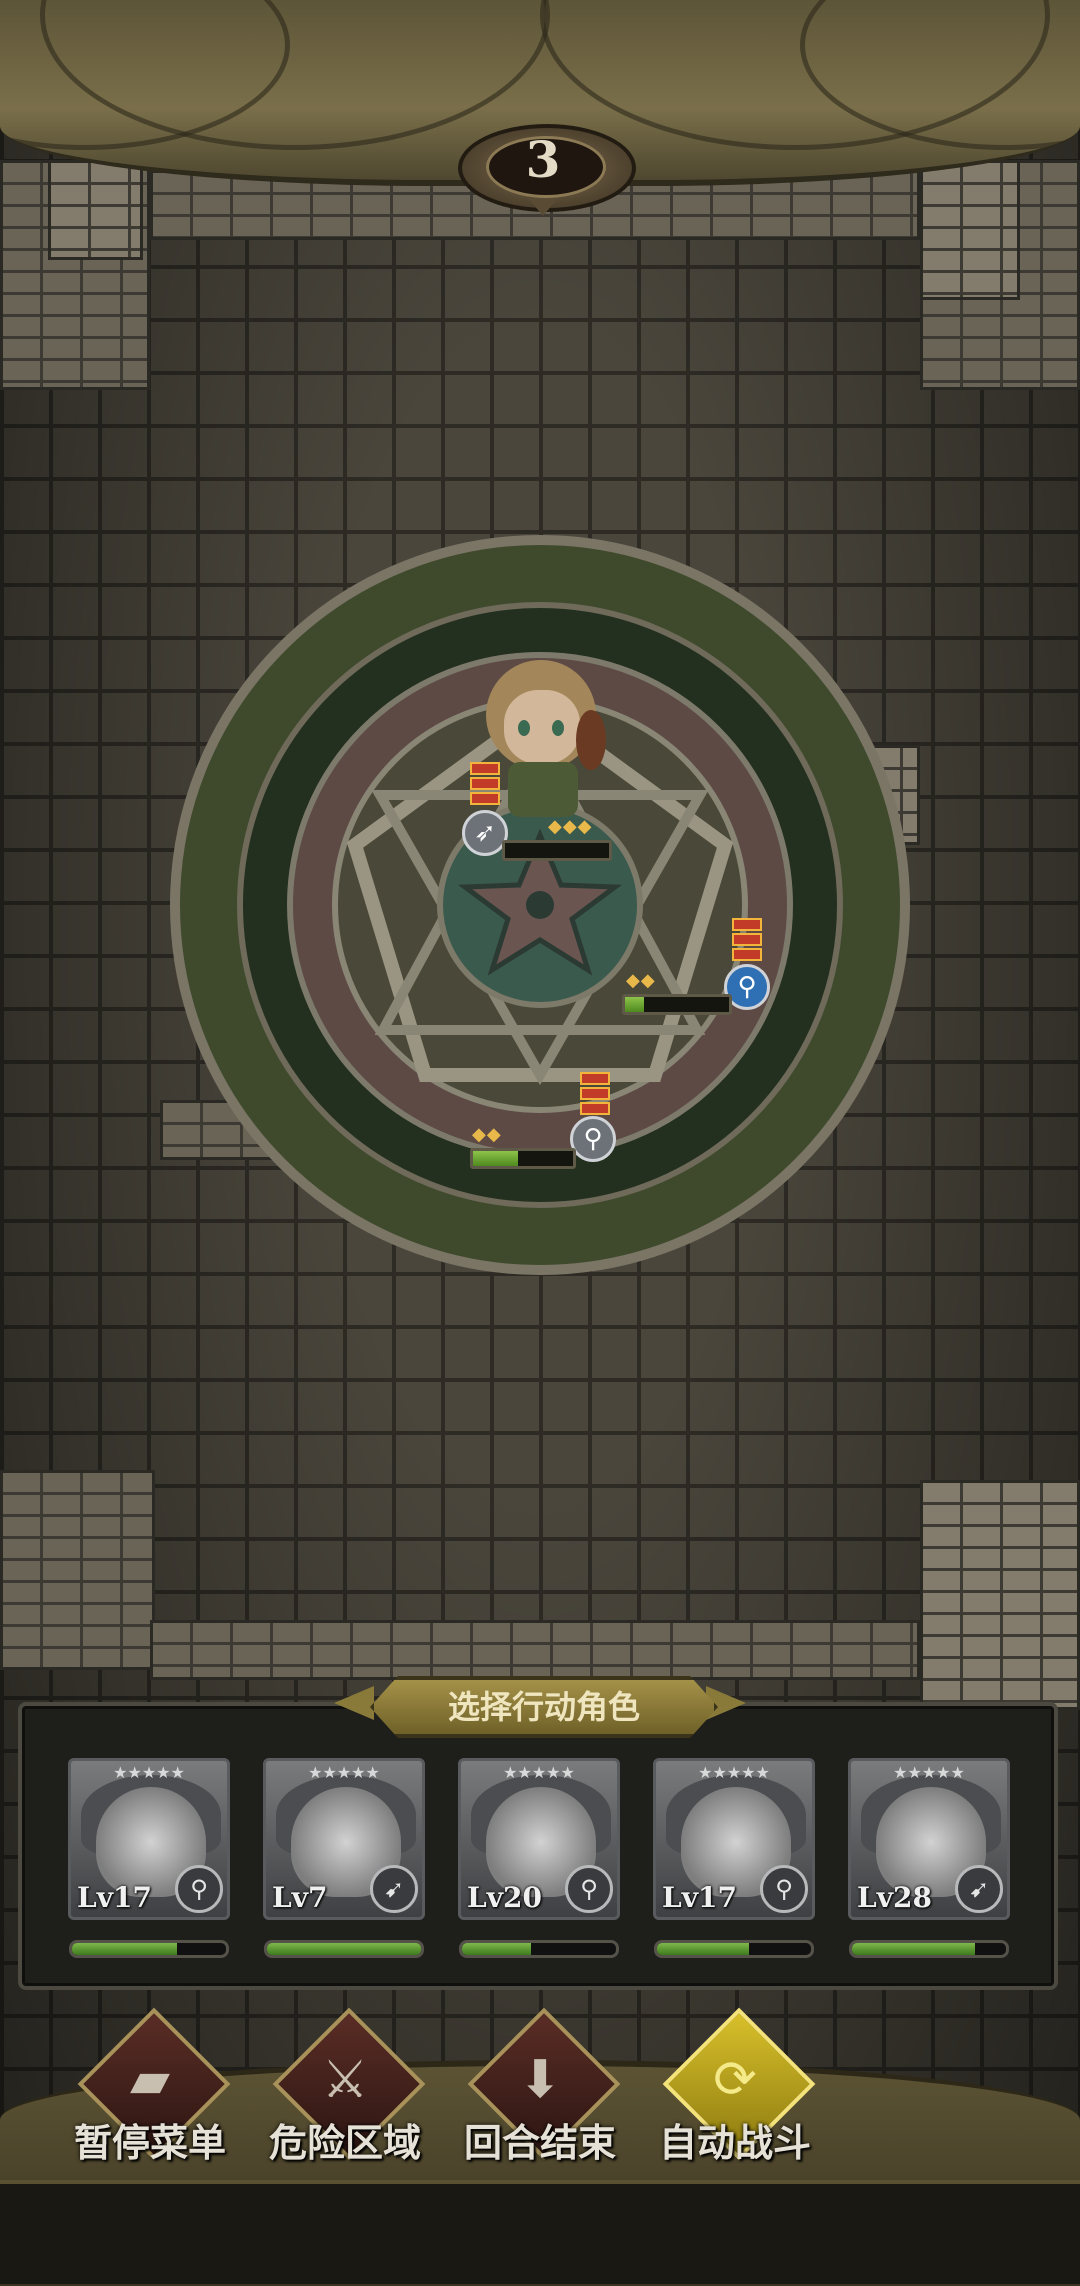 The height and width of the screenshot is (2286, 1080). What do you see at coordinates (539, 2143) in the screenshot?
I see `end-turn-label: 回合结束` at bounding box center [539, 2143].